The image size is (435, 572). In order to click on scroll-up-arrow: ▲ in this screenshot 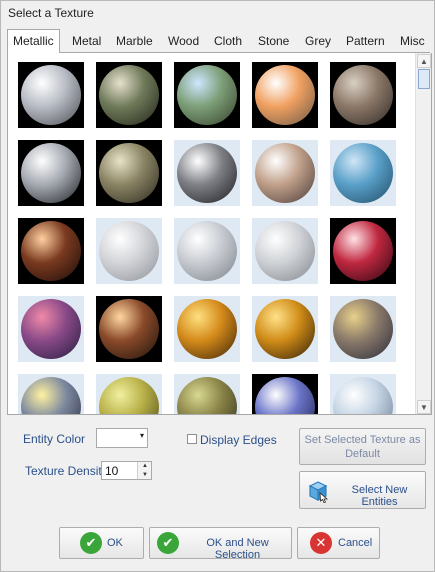, I will do `click(424, 61)`.